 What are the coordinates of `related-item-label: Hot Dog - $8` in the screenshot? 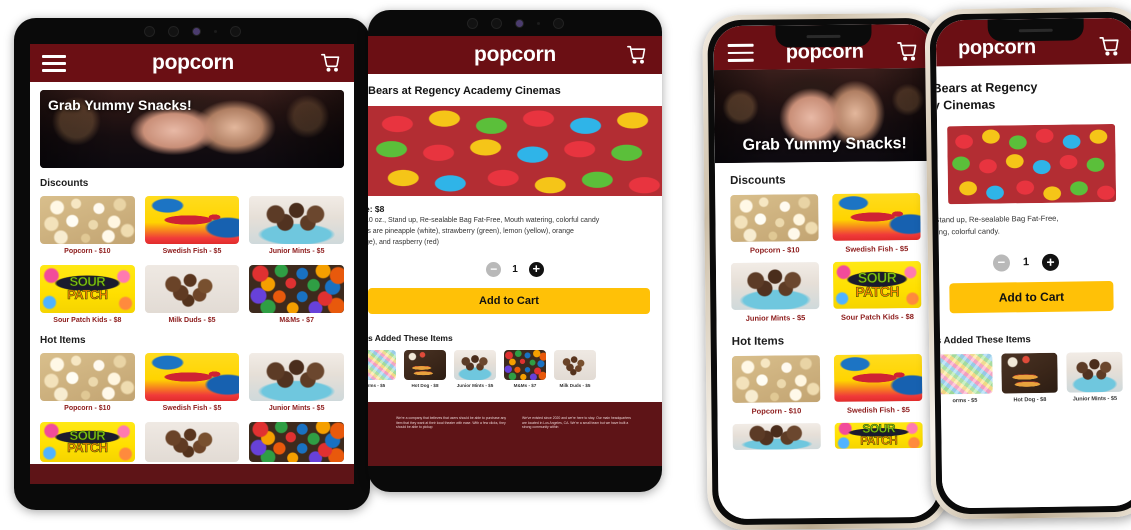 It's located at (1030, 400).